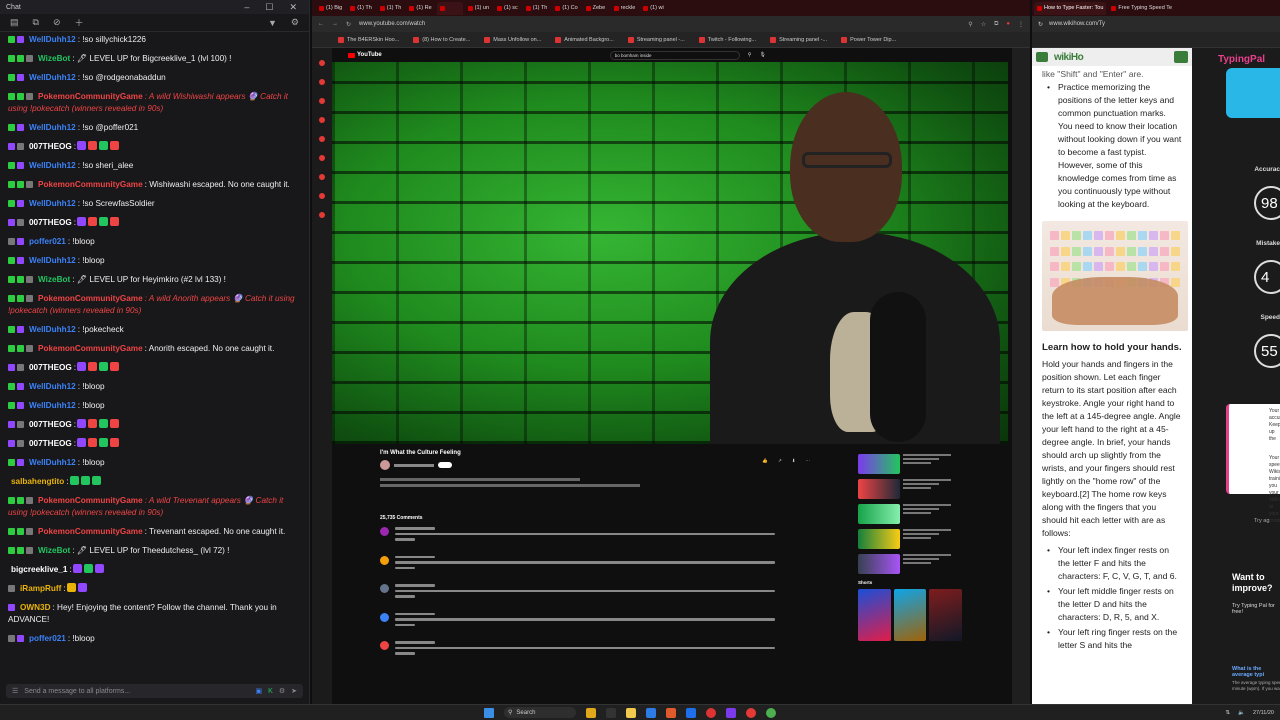 The height and width of the screenshot is (720, 1280). Describe the element at coordinates (566, 8) in the screenshot. I see `browser-tab: (1) Co` at that location.